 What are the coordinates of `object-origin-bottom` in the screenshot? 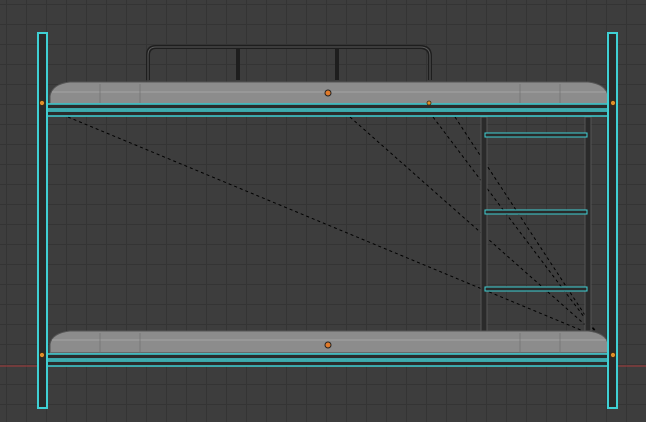 It's located at (328, 345).